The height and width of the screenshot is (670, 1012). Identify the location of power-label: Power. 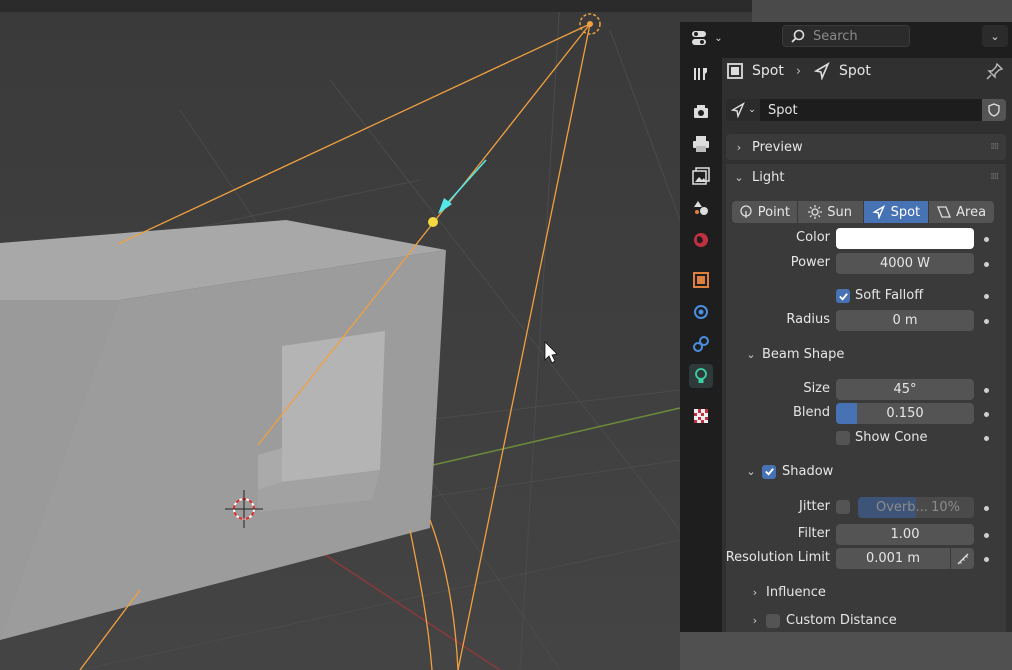
(810, 262).